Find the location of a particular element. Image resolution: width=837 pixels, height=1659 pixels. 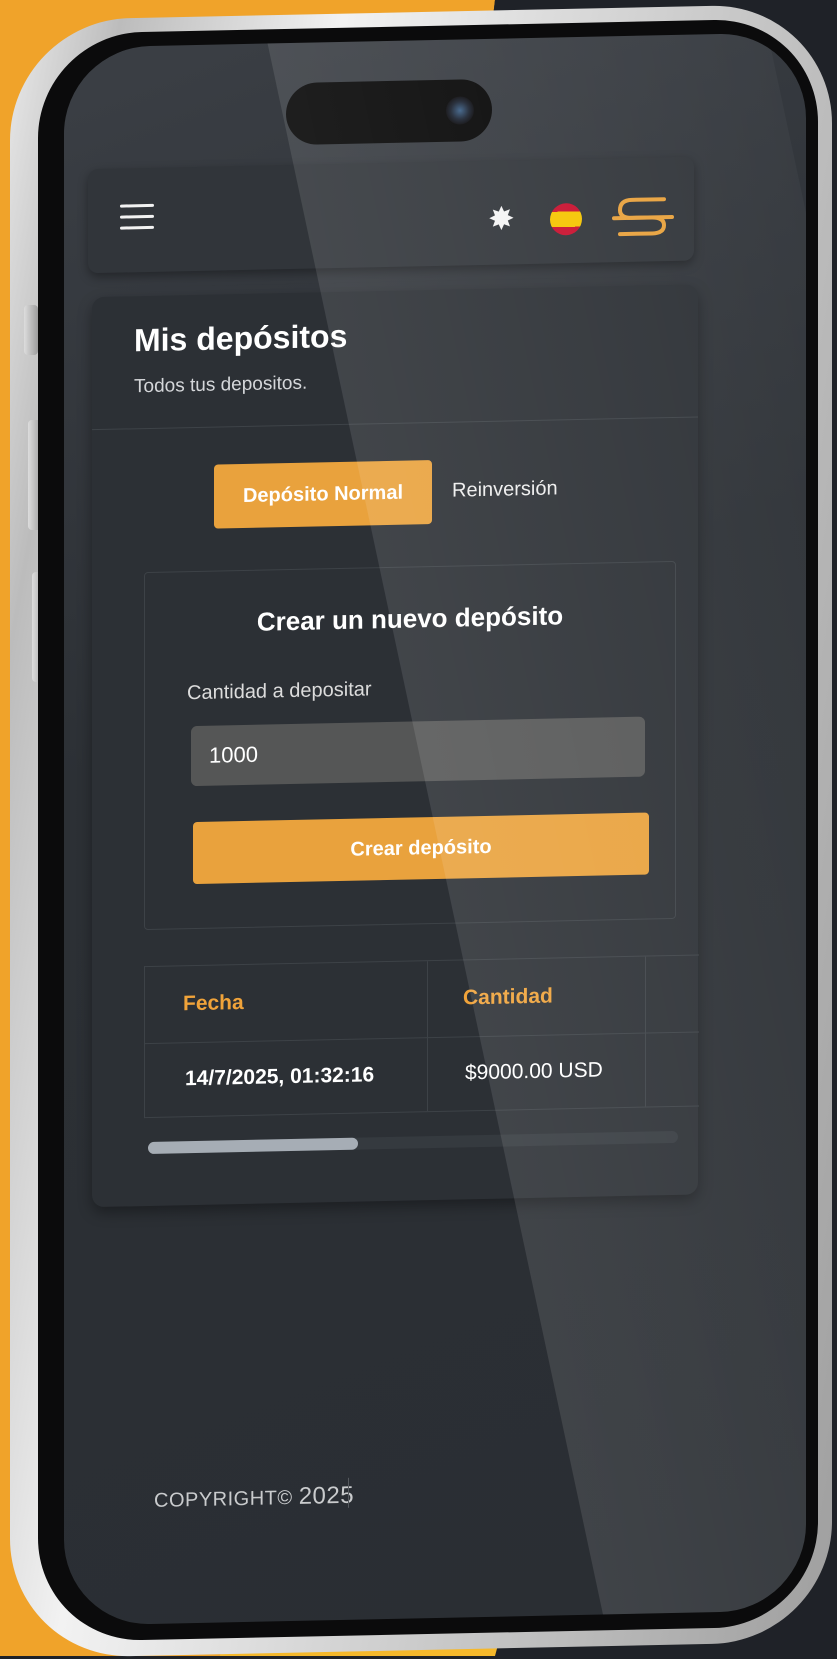

phone-side-button is located at coordinates (31, 330).